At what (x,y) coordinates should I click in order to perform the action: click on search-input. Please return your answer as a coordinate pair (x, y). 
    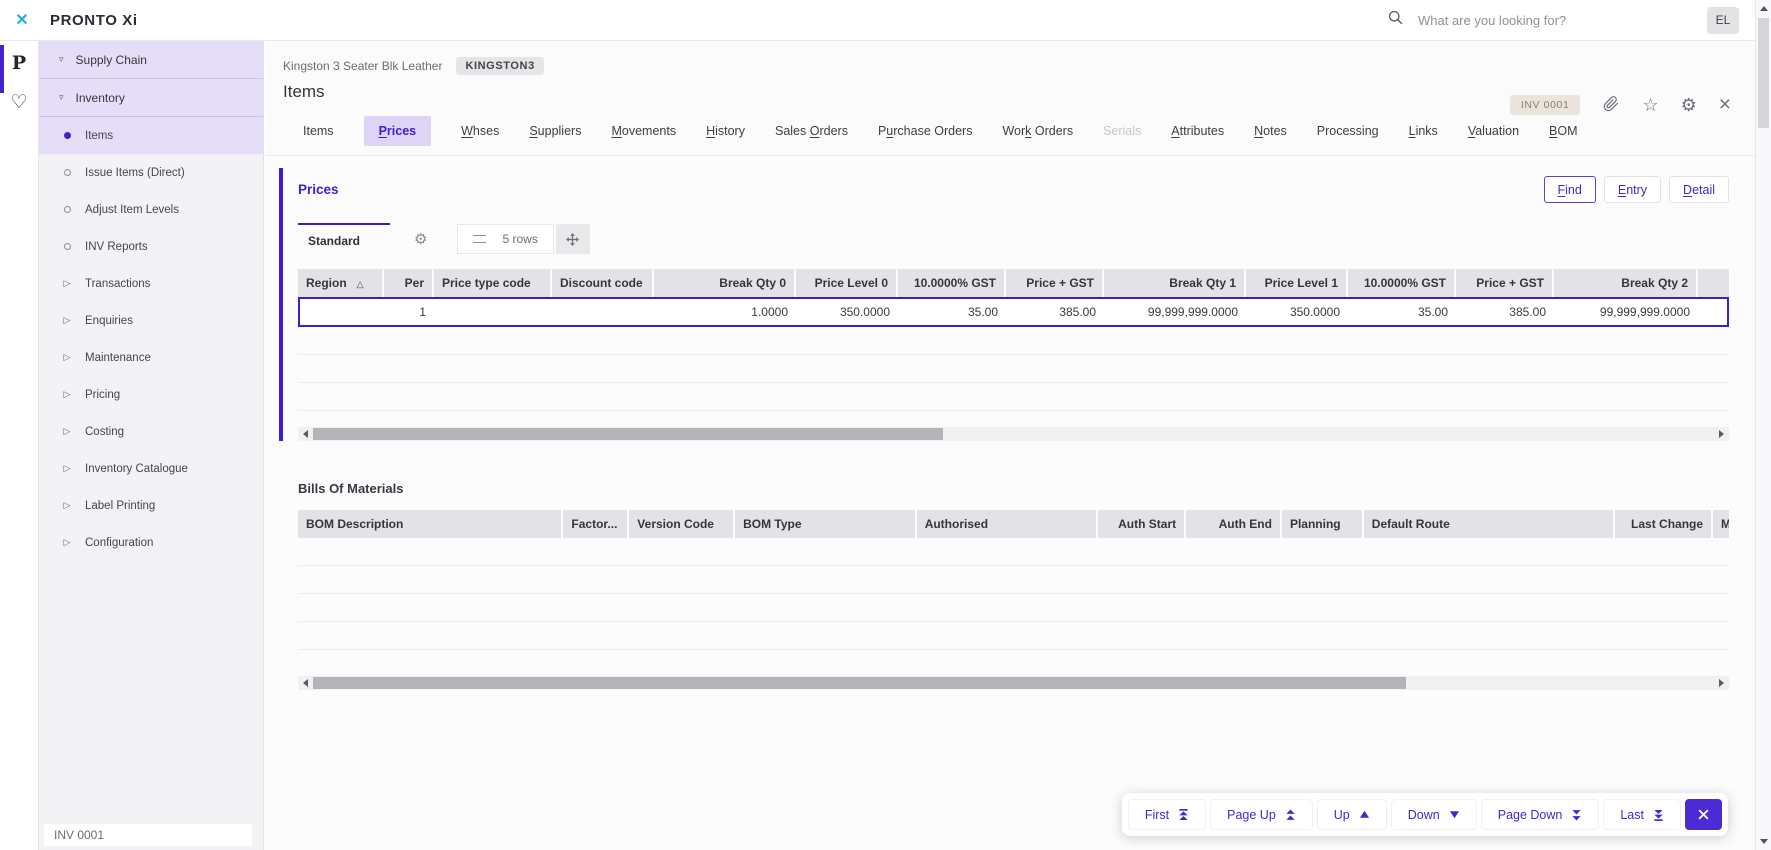
    Looking at the image, I should click on (1530, 20).